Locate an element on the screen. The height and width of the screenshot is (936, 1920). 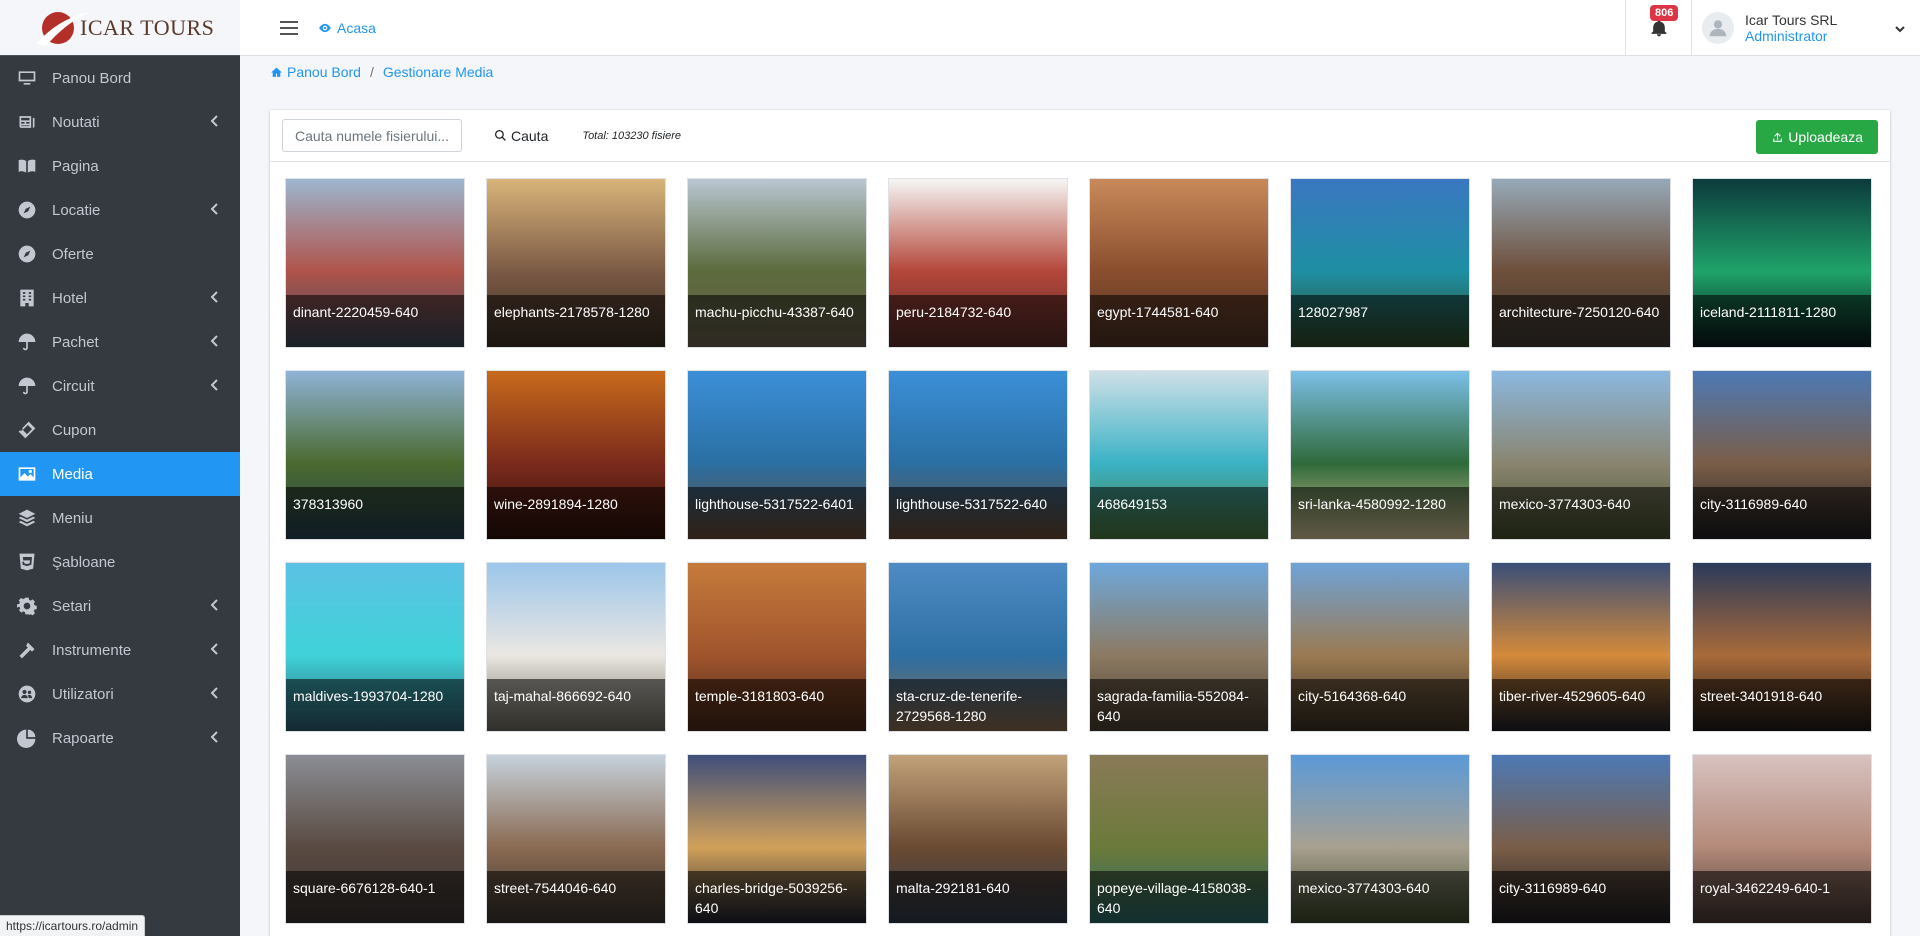
search-button: Cauta is located at coordinates (521, 136).